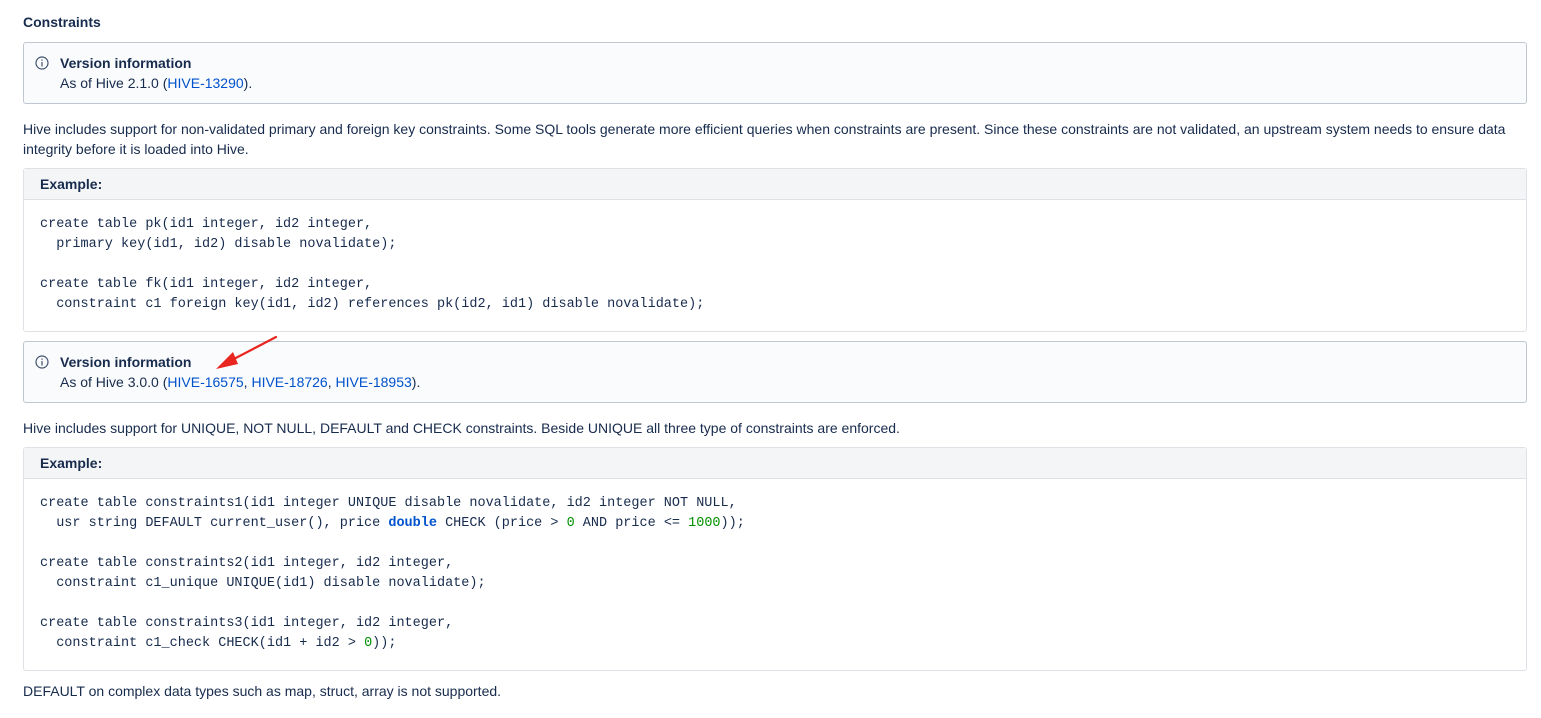 This screenshot has width=1541, height=718. Describe the element at coordinates (412, 523) in the screenshot. I see `code-keyword: double` at that location.